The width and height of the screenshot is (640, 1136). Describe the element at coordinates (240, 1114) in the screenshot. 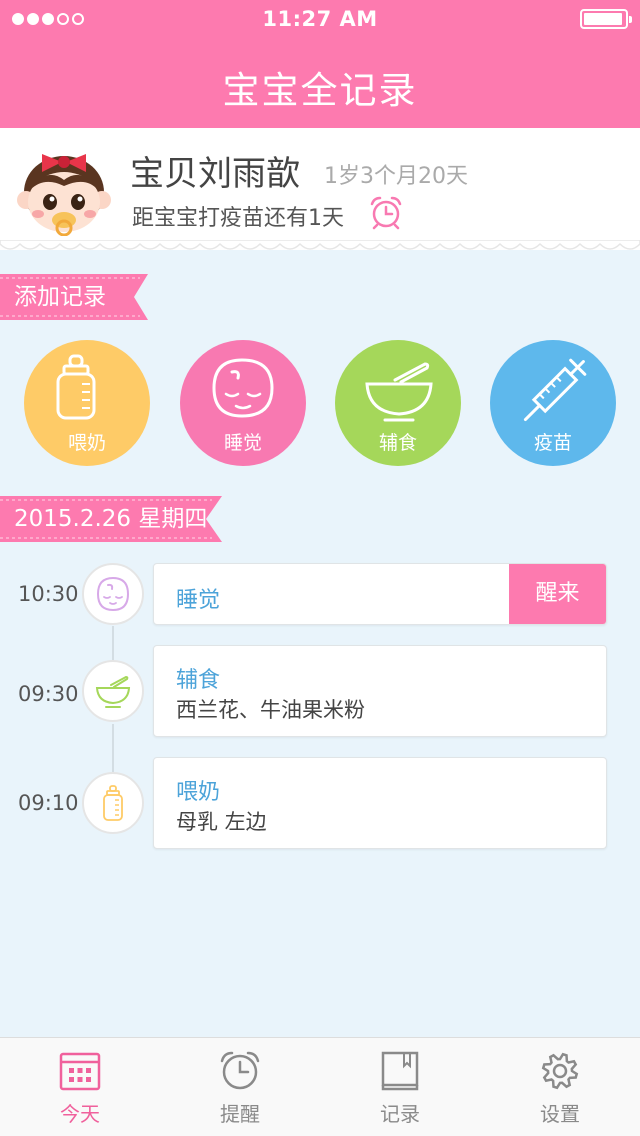

I see `tab-label: 提醒` at that location.